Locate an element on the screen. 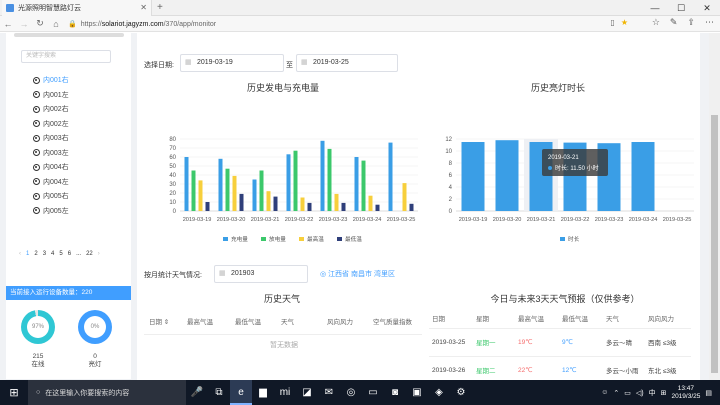 This screenshot has height=405, width=720. maximize-icon: ☐ is located at coordinates (681, 8).